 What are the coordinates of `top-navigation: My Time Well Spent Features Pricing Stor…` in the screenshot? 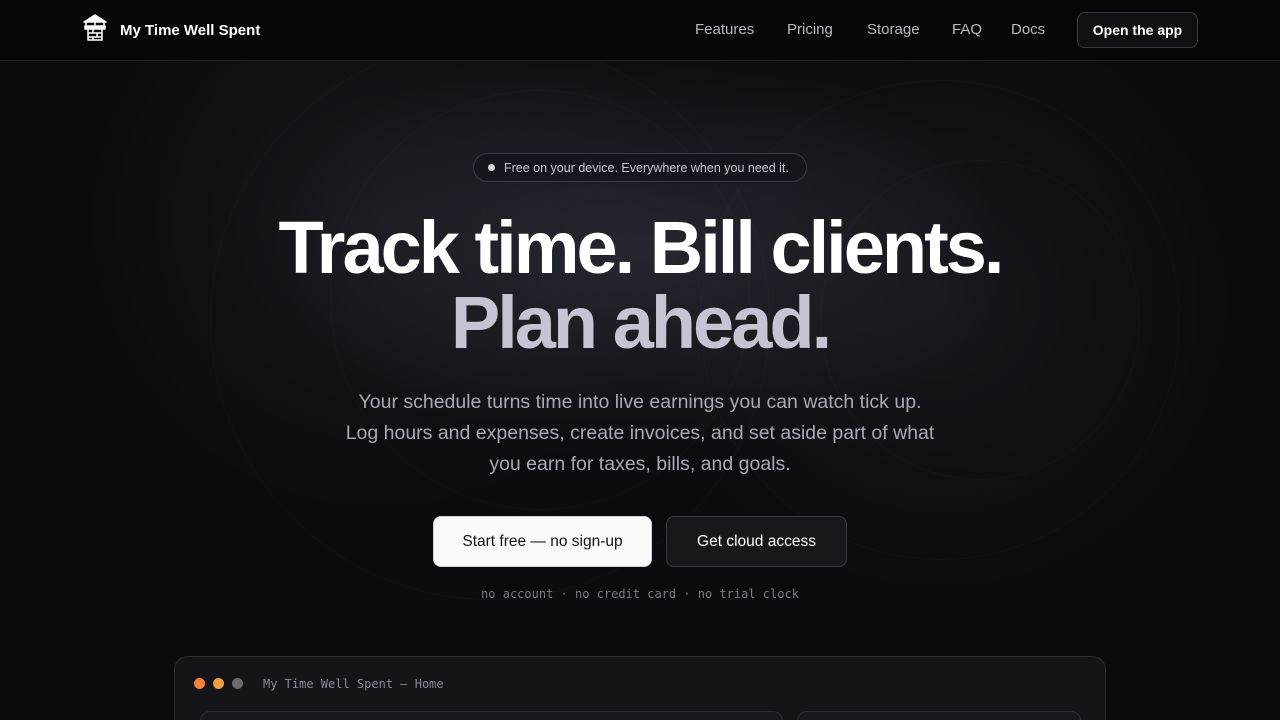 It's located at (640, 30).